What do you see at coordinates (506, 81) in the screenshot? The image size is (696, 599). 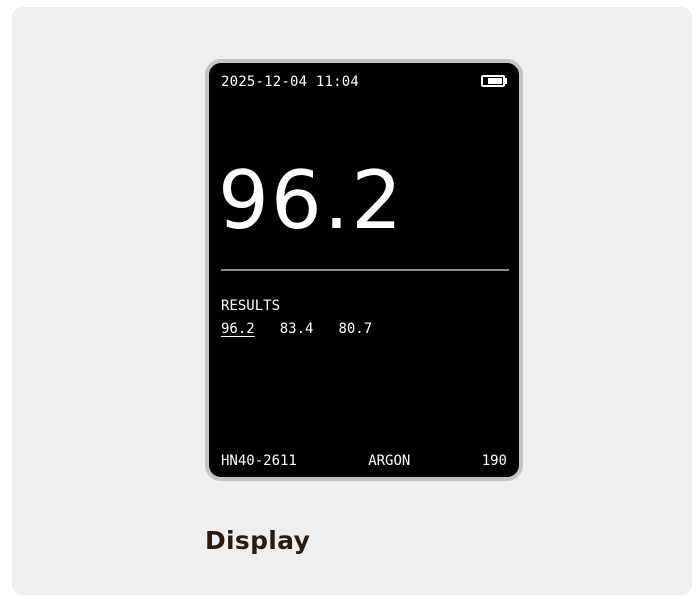 I see `battery-terminal` at bounding box center [506, 81].